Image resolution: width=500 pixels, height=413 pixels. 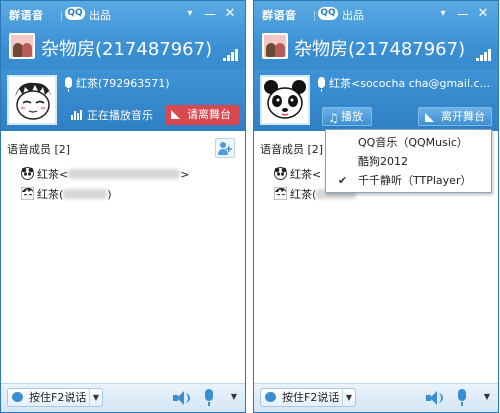 What do you see at coordinates (415, 180) in the screenshot?
I see `menu-item-label: 千千静听（TTPlayer）` at bounding box center [415, 180].